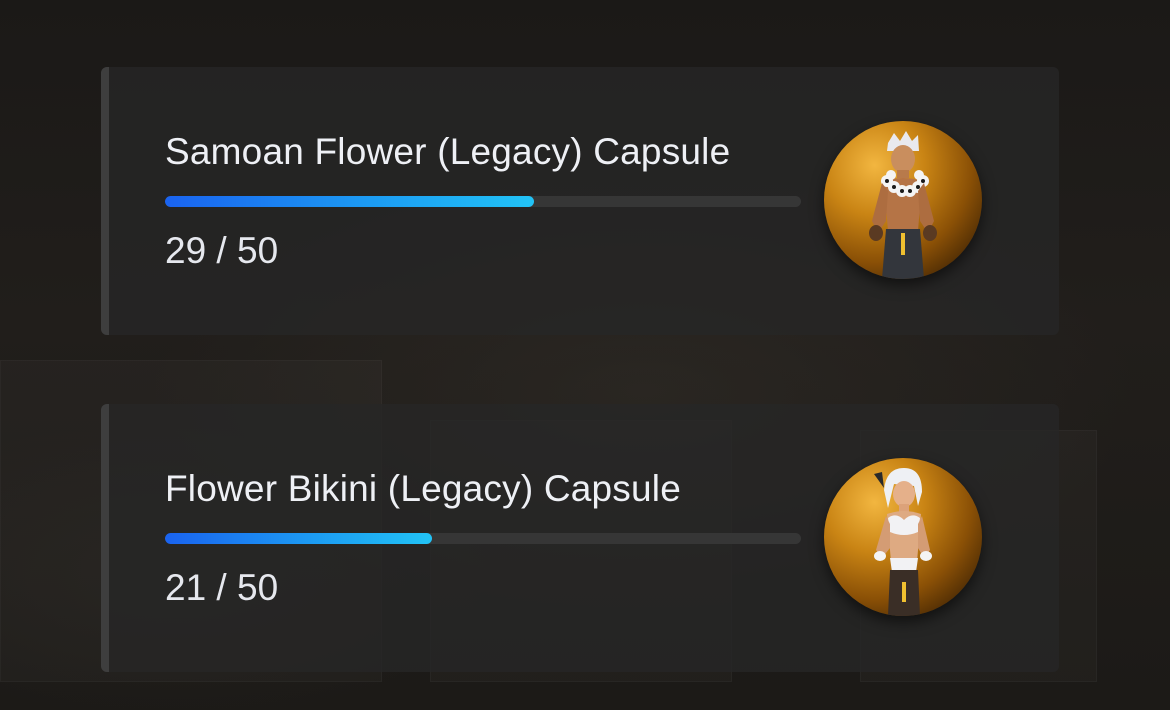  Describe the element at coordinates (448, 151) in the screenshot. I see `capsule-title: Samoan Flower (Legacy) Capsule` at that location.